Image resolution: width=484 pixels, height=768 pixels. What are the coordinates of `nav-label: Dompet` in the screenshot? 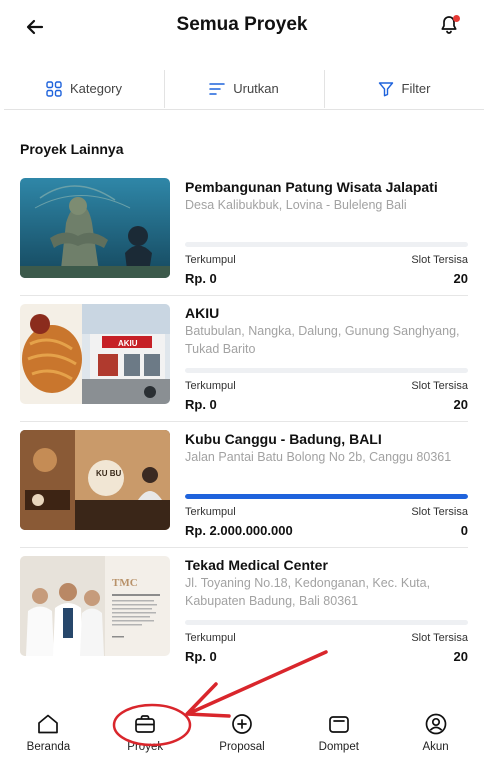 It's located at (338, 747).